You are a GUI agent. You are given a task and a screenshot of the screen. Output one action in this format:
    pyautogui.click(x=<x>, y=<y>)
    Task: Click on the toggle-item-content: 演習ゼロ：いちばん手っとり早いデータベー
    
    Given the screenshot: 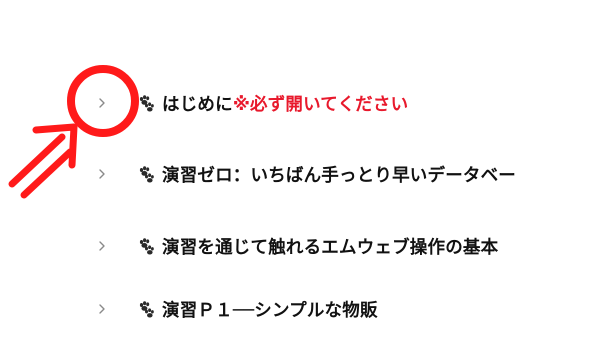 What is the action you would take?
    pyautogui.click(x=326, y=174)
    